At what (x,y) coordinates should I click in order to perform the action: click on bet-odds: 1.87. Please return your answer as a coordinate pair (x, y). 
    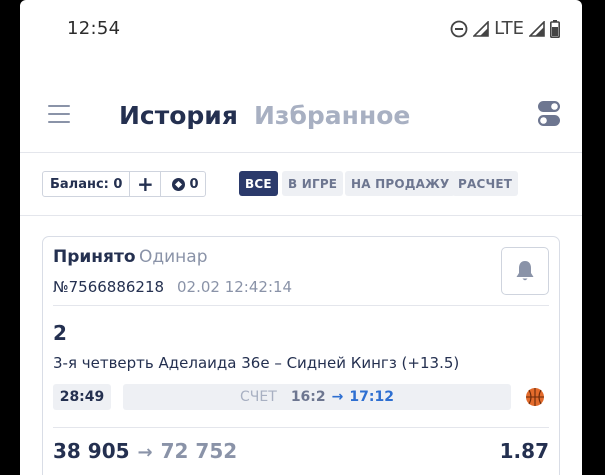
    Looking at the image, I should click on (524, 451).